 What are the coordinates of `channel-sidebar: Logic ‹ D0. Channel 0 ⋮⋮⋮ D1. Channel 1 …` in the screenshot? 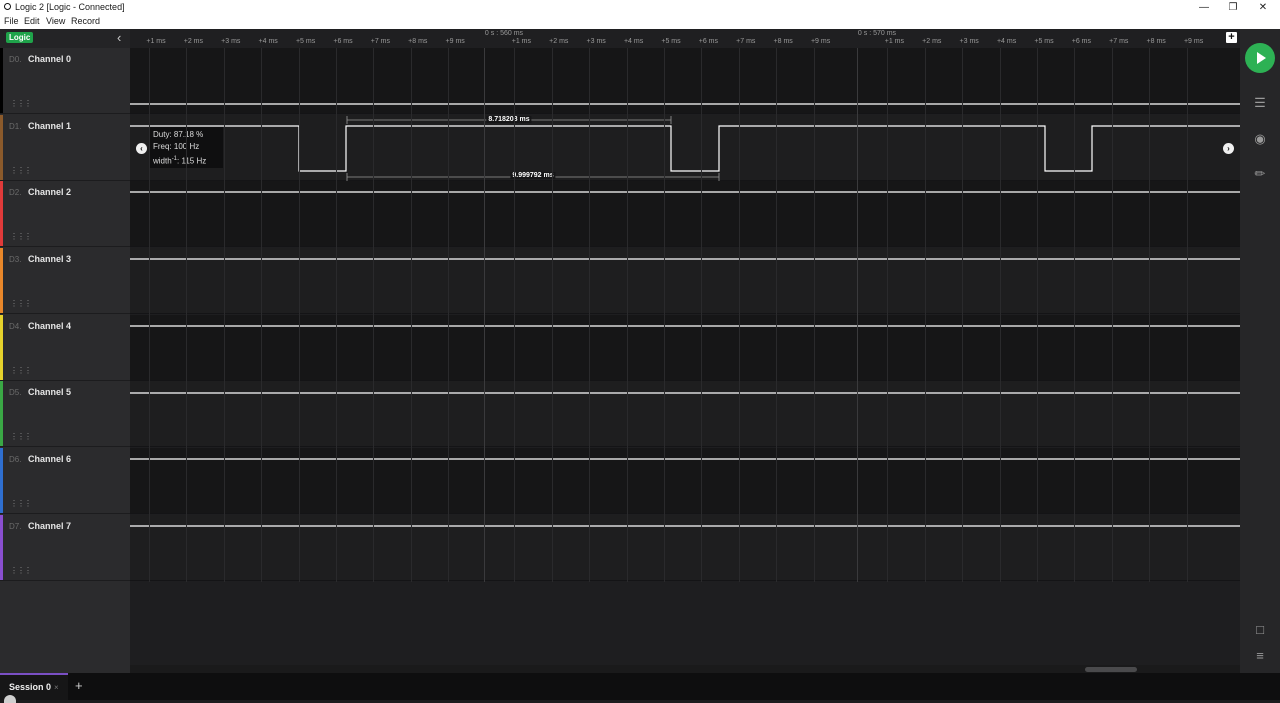 It's located at (65, 351).